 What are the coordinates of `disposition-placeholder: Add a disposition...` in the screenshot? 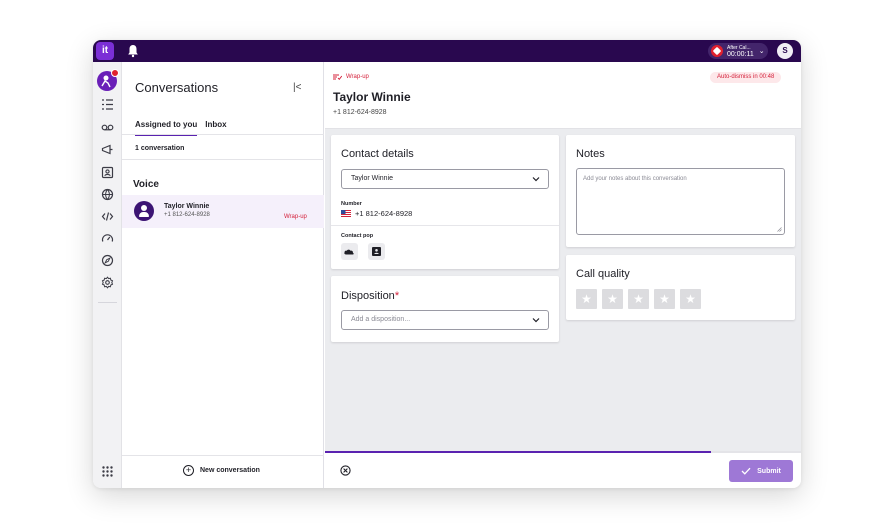 It's located at (381, 319).